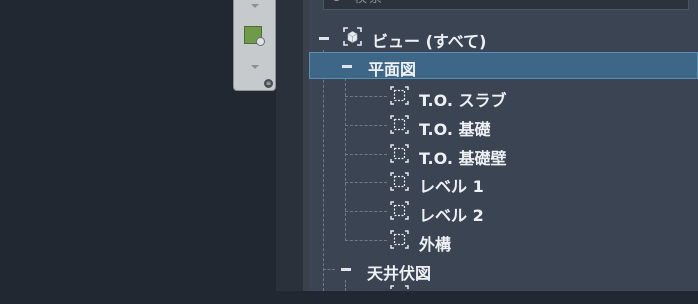  I want to click on tree-item: T.O. スラブ, so click(503, 96).